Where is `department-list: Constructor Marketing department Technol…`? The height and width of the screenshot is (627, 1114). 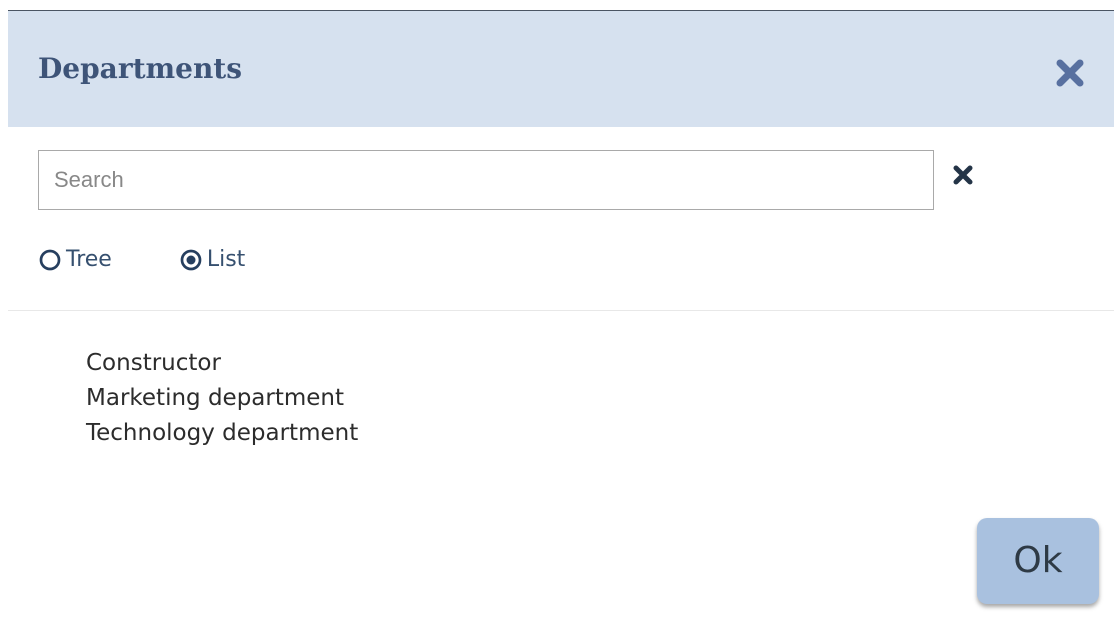
department-list: Constructor Marketing department Technol… is located at coordinates (222, 398).